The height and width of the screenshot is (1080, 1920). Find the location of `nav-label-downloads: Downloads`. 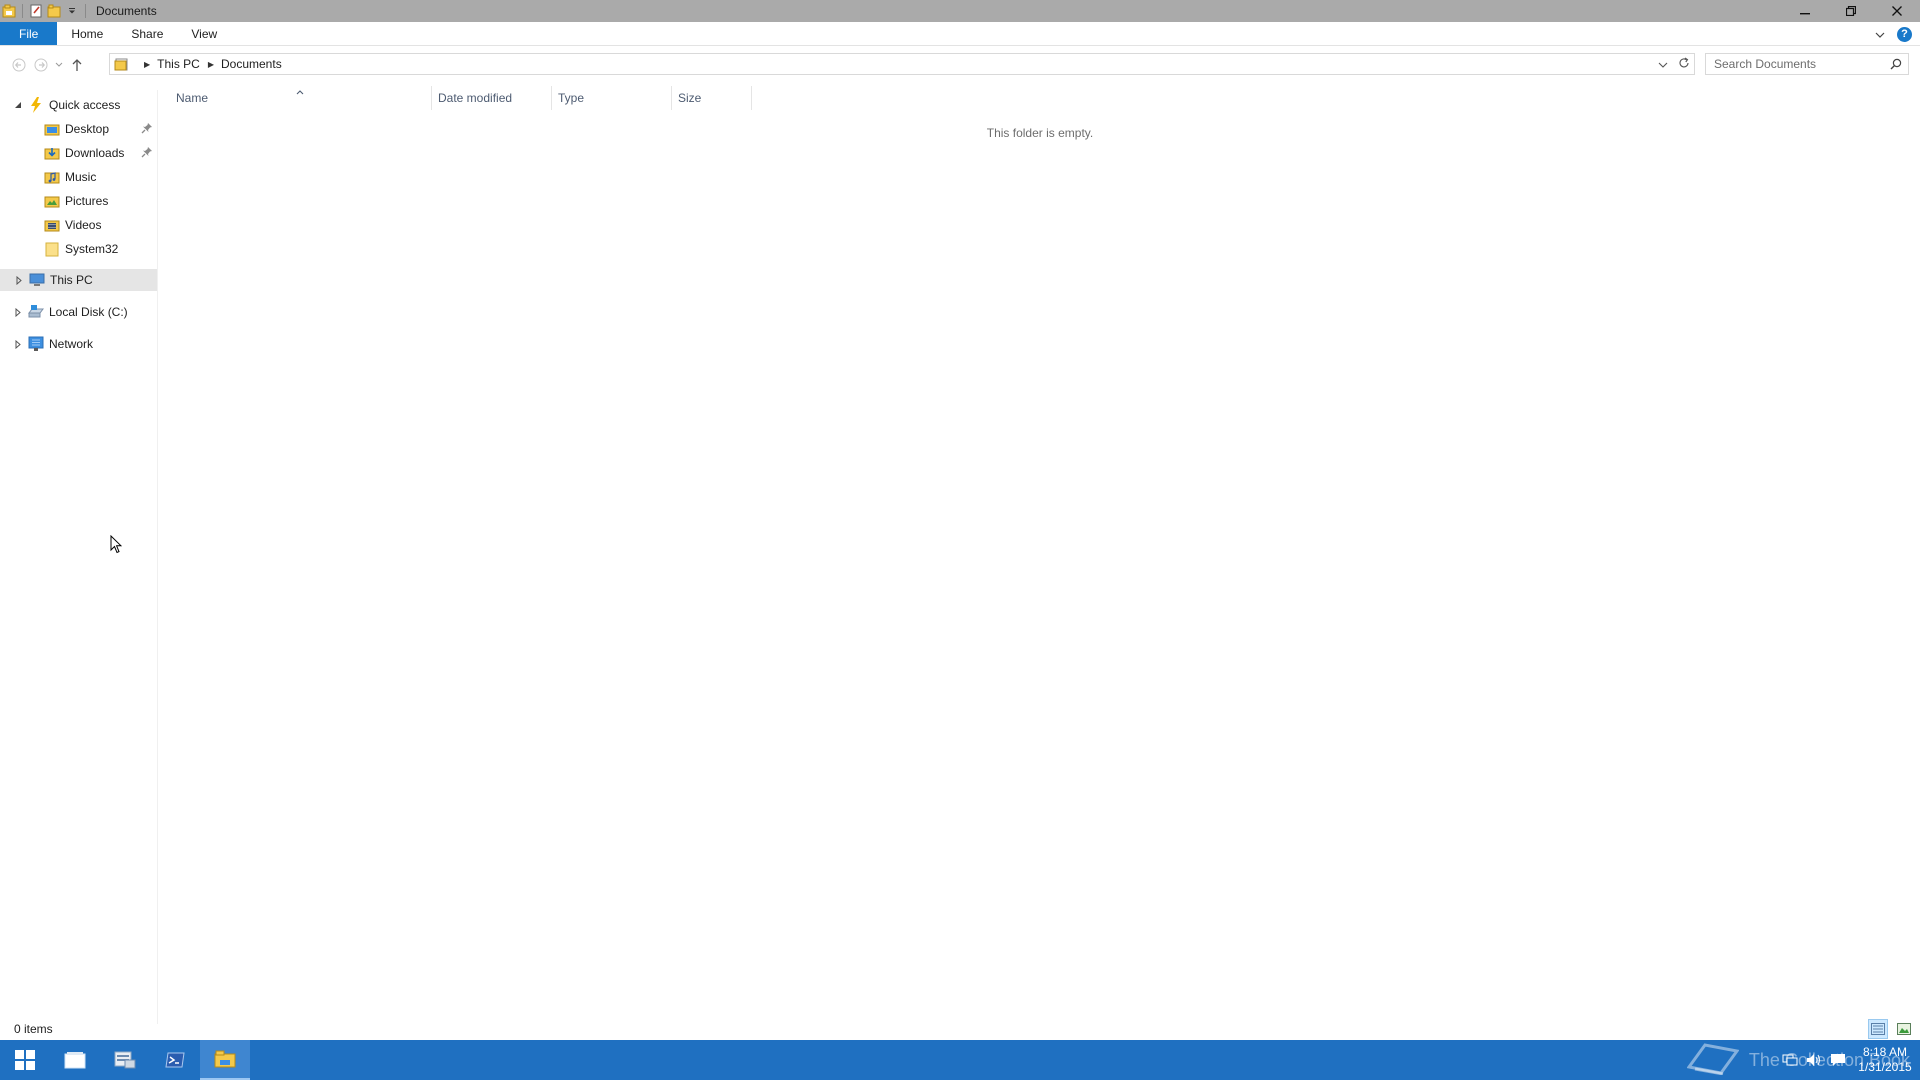

nav-label-downloads: Downloads is located at coordinates (95, 153).